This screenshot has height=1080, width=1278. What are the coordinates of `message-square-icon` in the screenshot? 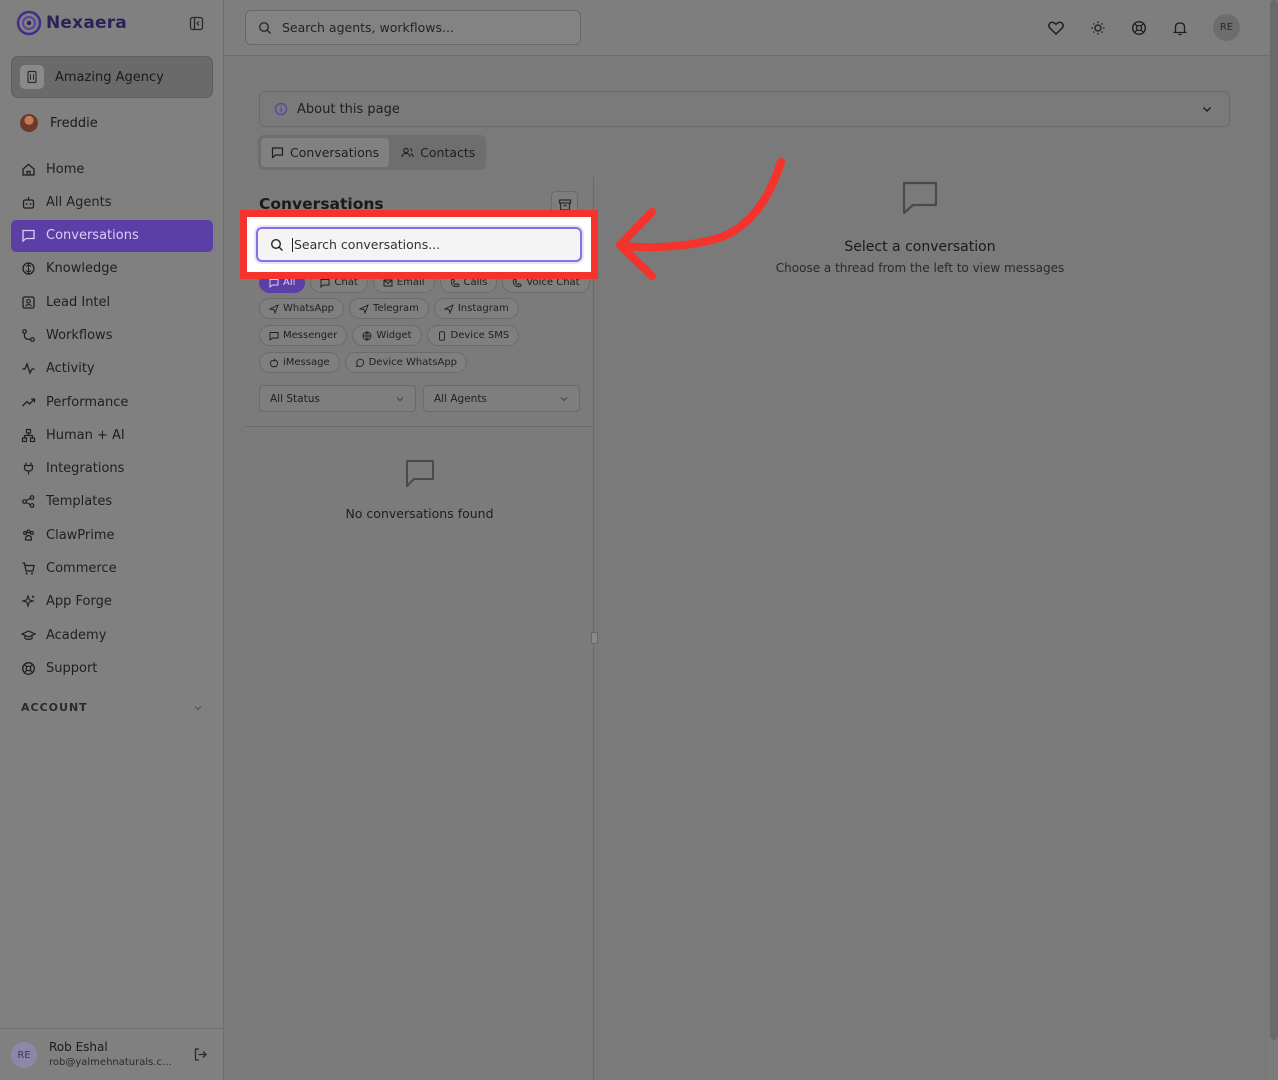 It's located at (420, 473).